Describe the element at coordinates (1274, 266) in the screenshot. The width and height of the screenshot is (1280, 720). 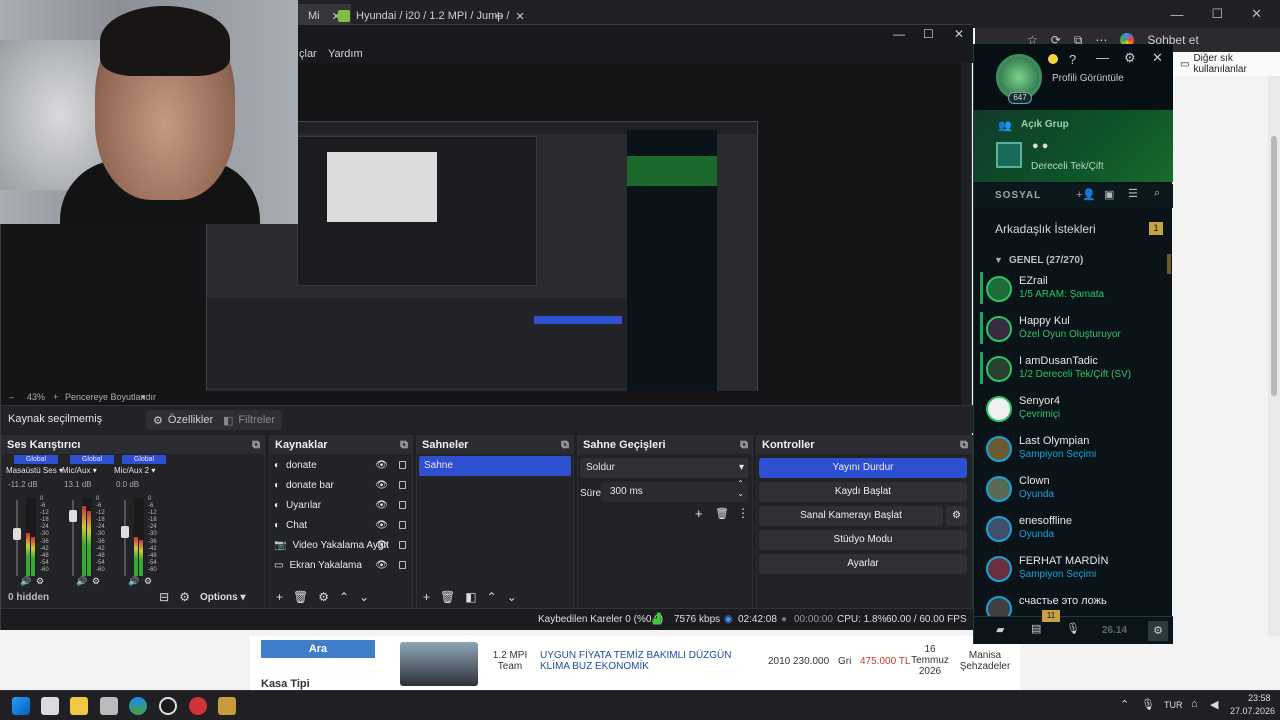
I see `scrollbar-thumb` at that location.